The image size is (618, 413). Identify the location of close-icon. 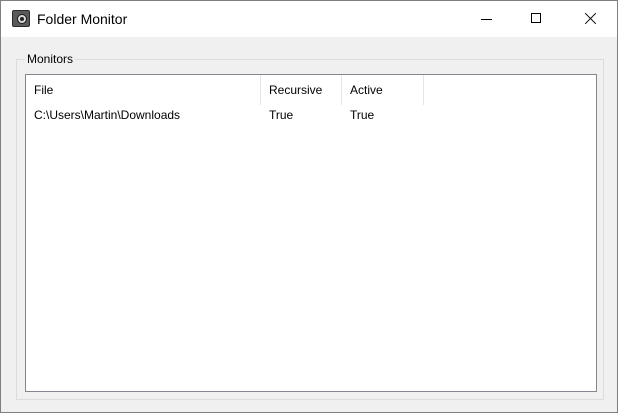
(590, 18).